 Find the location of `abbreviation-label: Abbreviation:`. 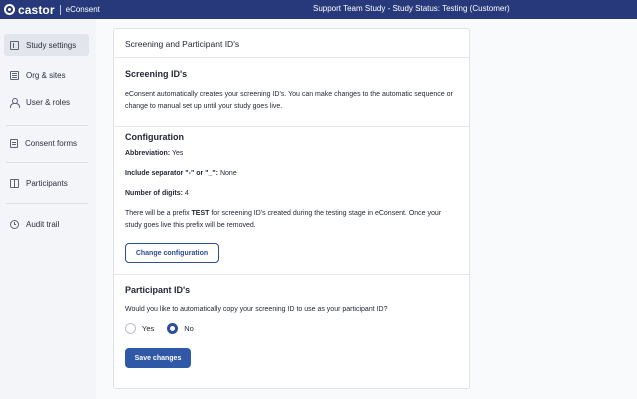

abbreviation-label: Abbreviation: is located at coordinates (148, 153).